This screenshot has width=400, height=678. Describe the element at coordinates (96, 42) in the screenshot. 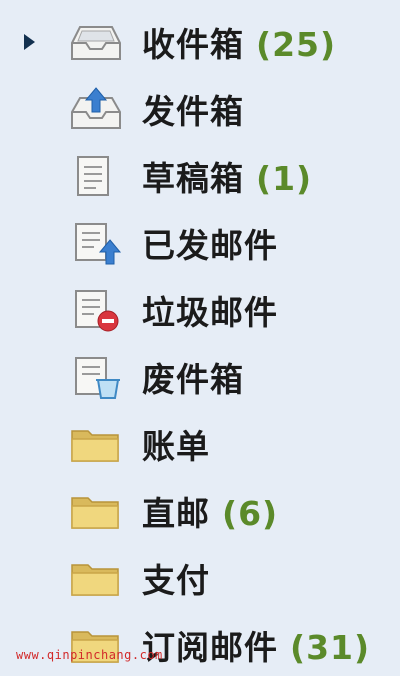

I see `inbox-icon` at that location.